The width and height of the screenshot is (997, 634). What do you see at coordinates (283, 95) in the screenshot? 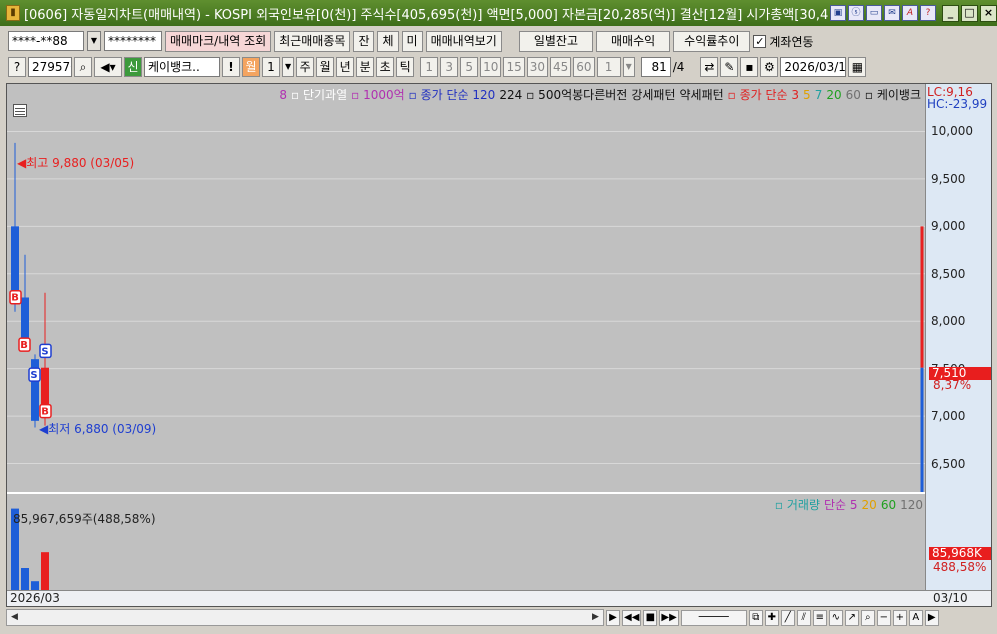
I see `legend-item: 8` at bounding box center [283, 95].